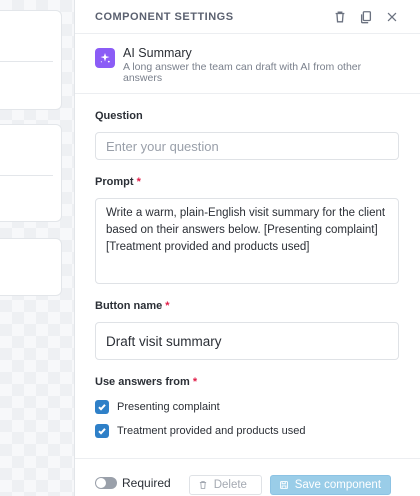 The width and height of the screenshot is (420, 496). Describe the element at coordinates (157, 53) in the screenshot. I see `component-name: AI Summary` at that location.